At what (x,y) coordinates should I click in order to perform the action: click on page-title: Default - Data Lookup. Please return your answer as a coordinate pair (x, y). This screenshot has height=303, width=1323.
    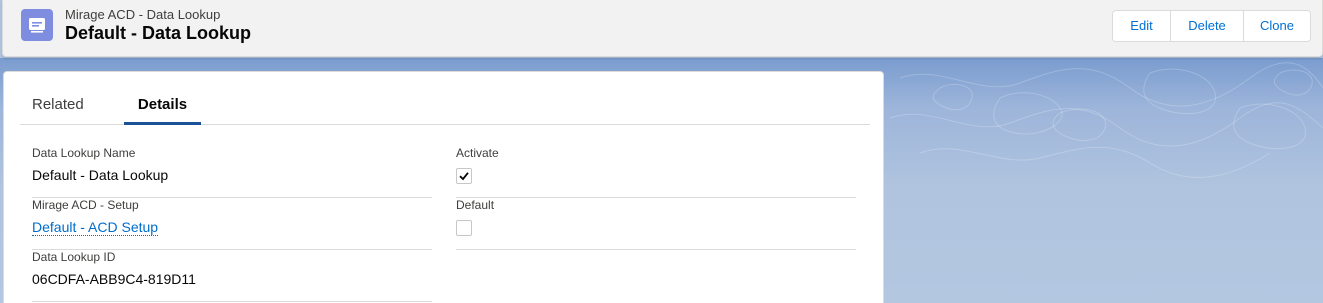
    Looking at the image, I should click on (158, 33).